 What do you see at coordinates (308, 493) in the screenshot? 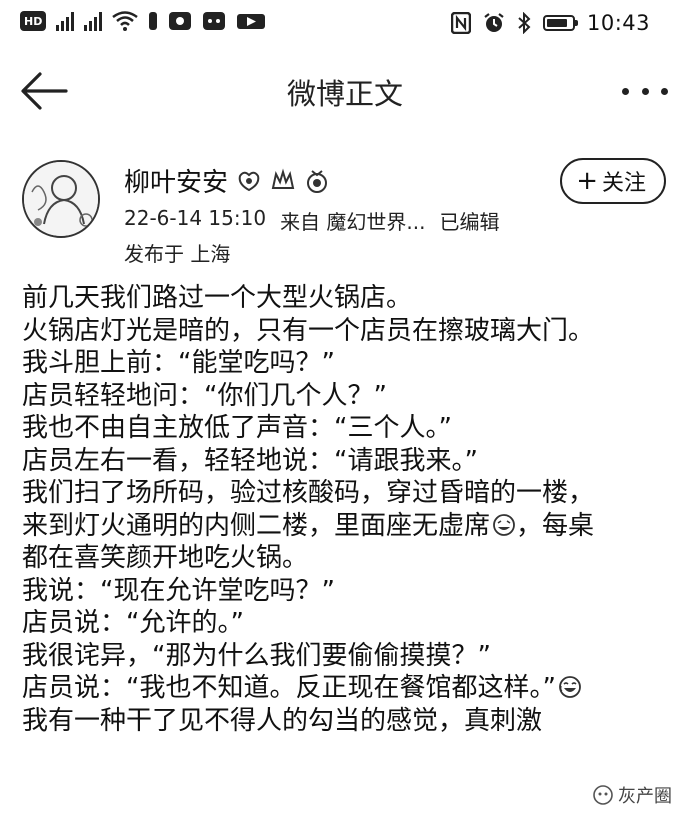
I see `post-text-line: 我们扫了场所码，验过核酸码，穿过昏暗的一楼，` at bounding box center [308, 493].